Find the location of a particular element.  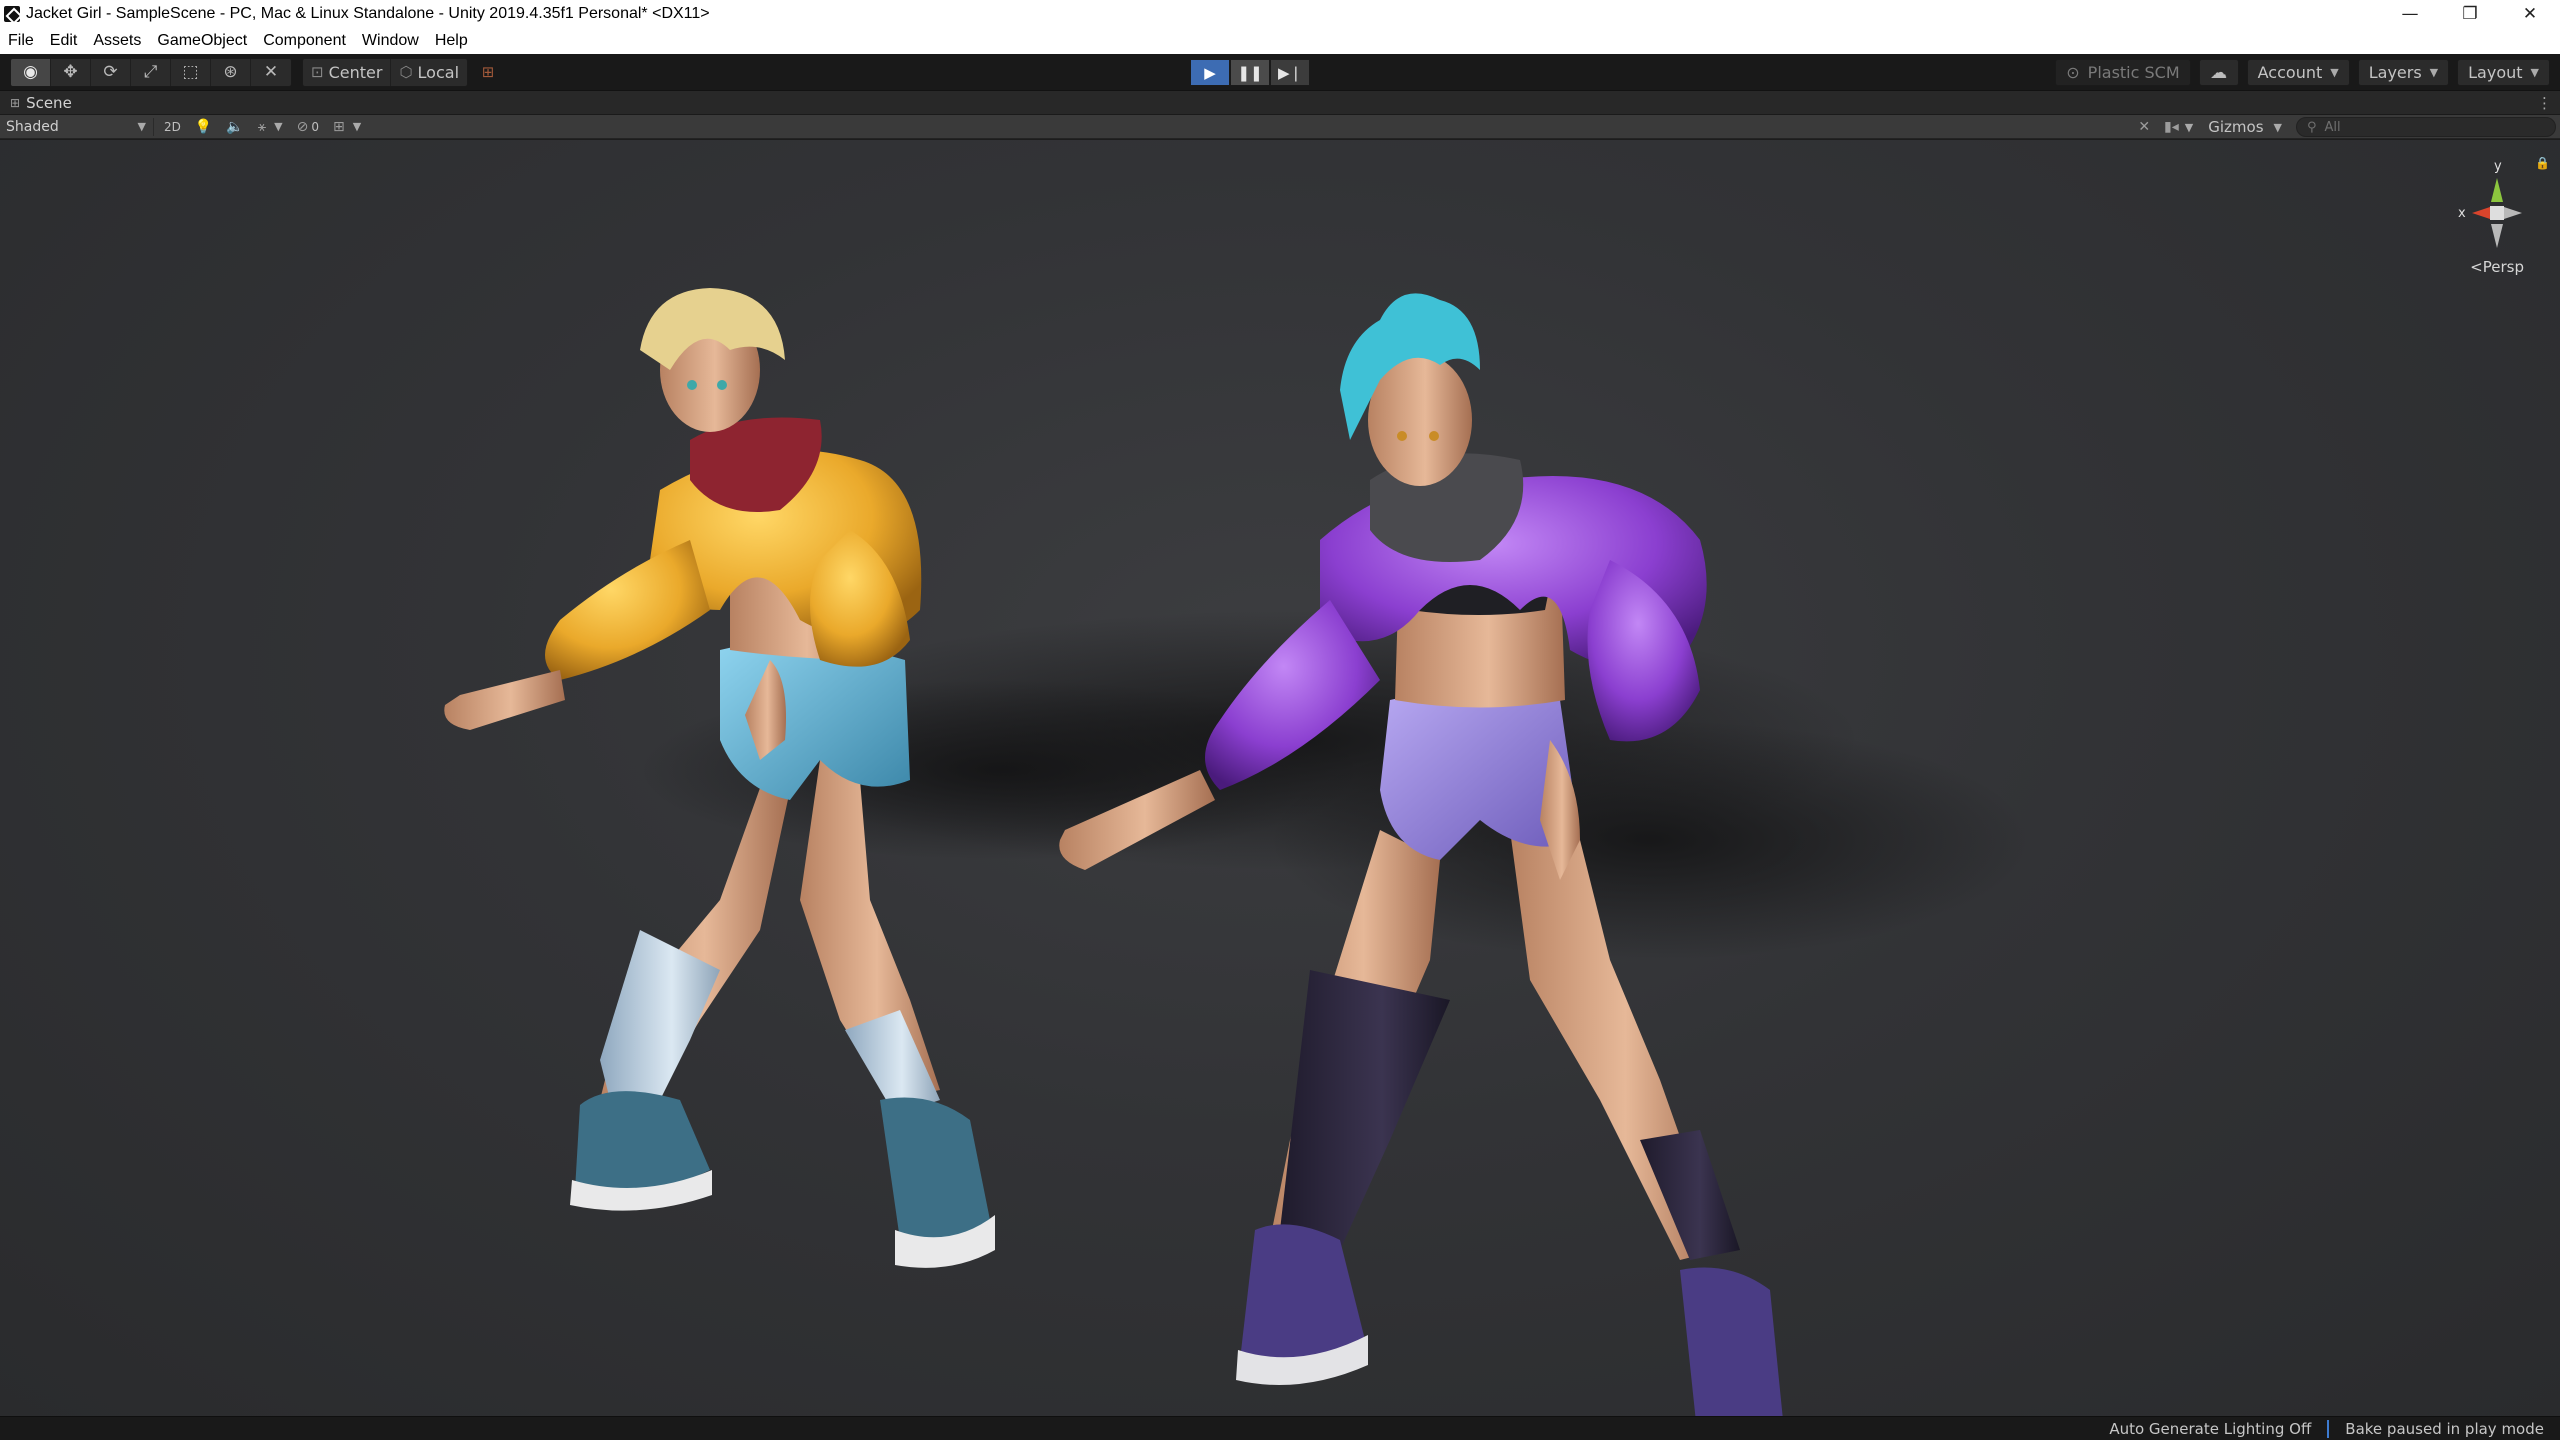

move-arrows-icon: ✥ is located at coordinates (70, 72).